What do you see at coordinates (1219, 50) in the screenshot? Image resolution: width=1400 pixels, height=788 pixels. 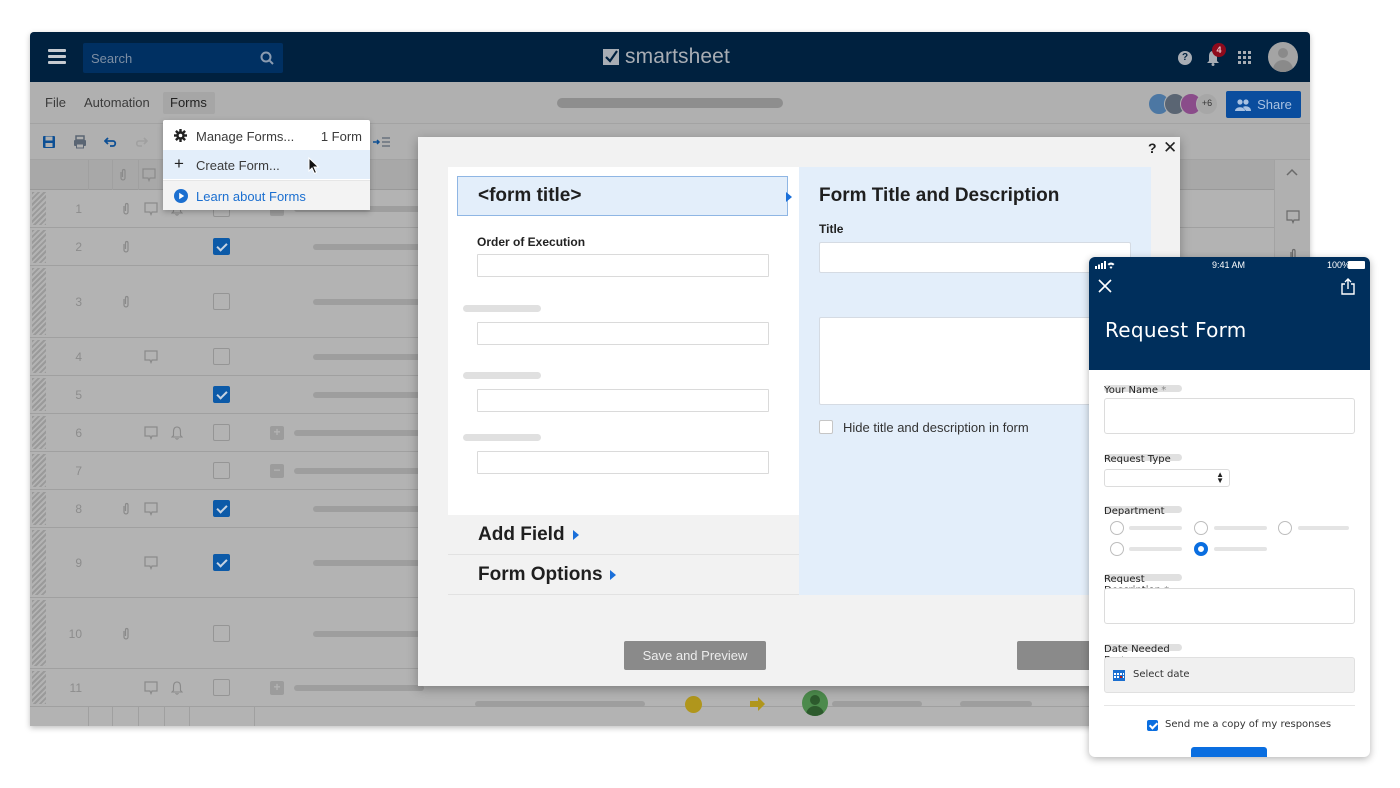 I see `notification-count-badge: 4` at bounding box center [1219, 50].